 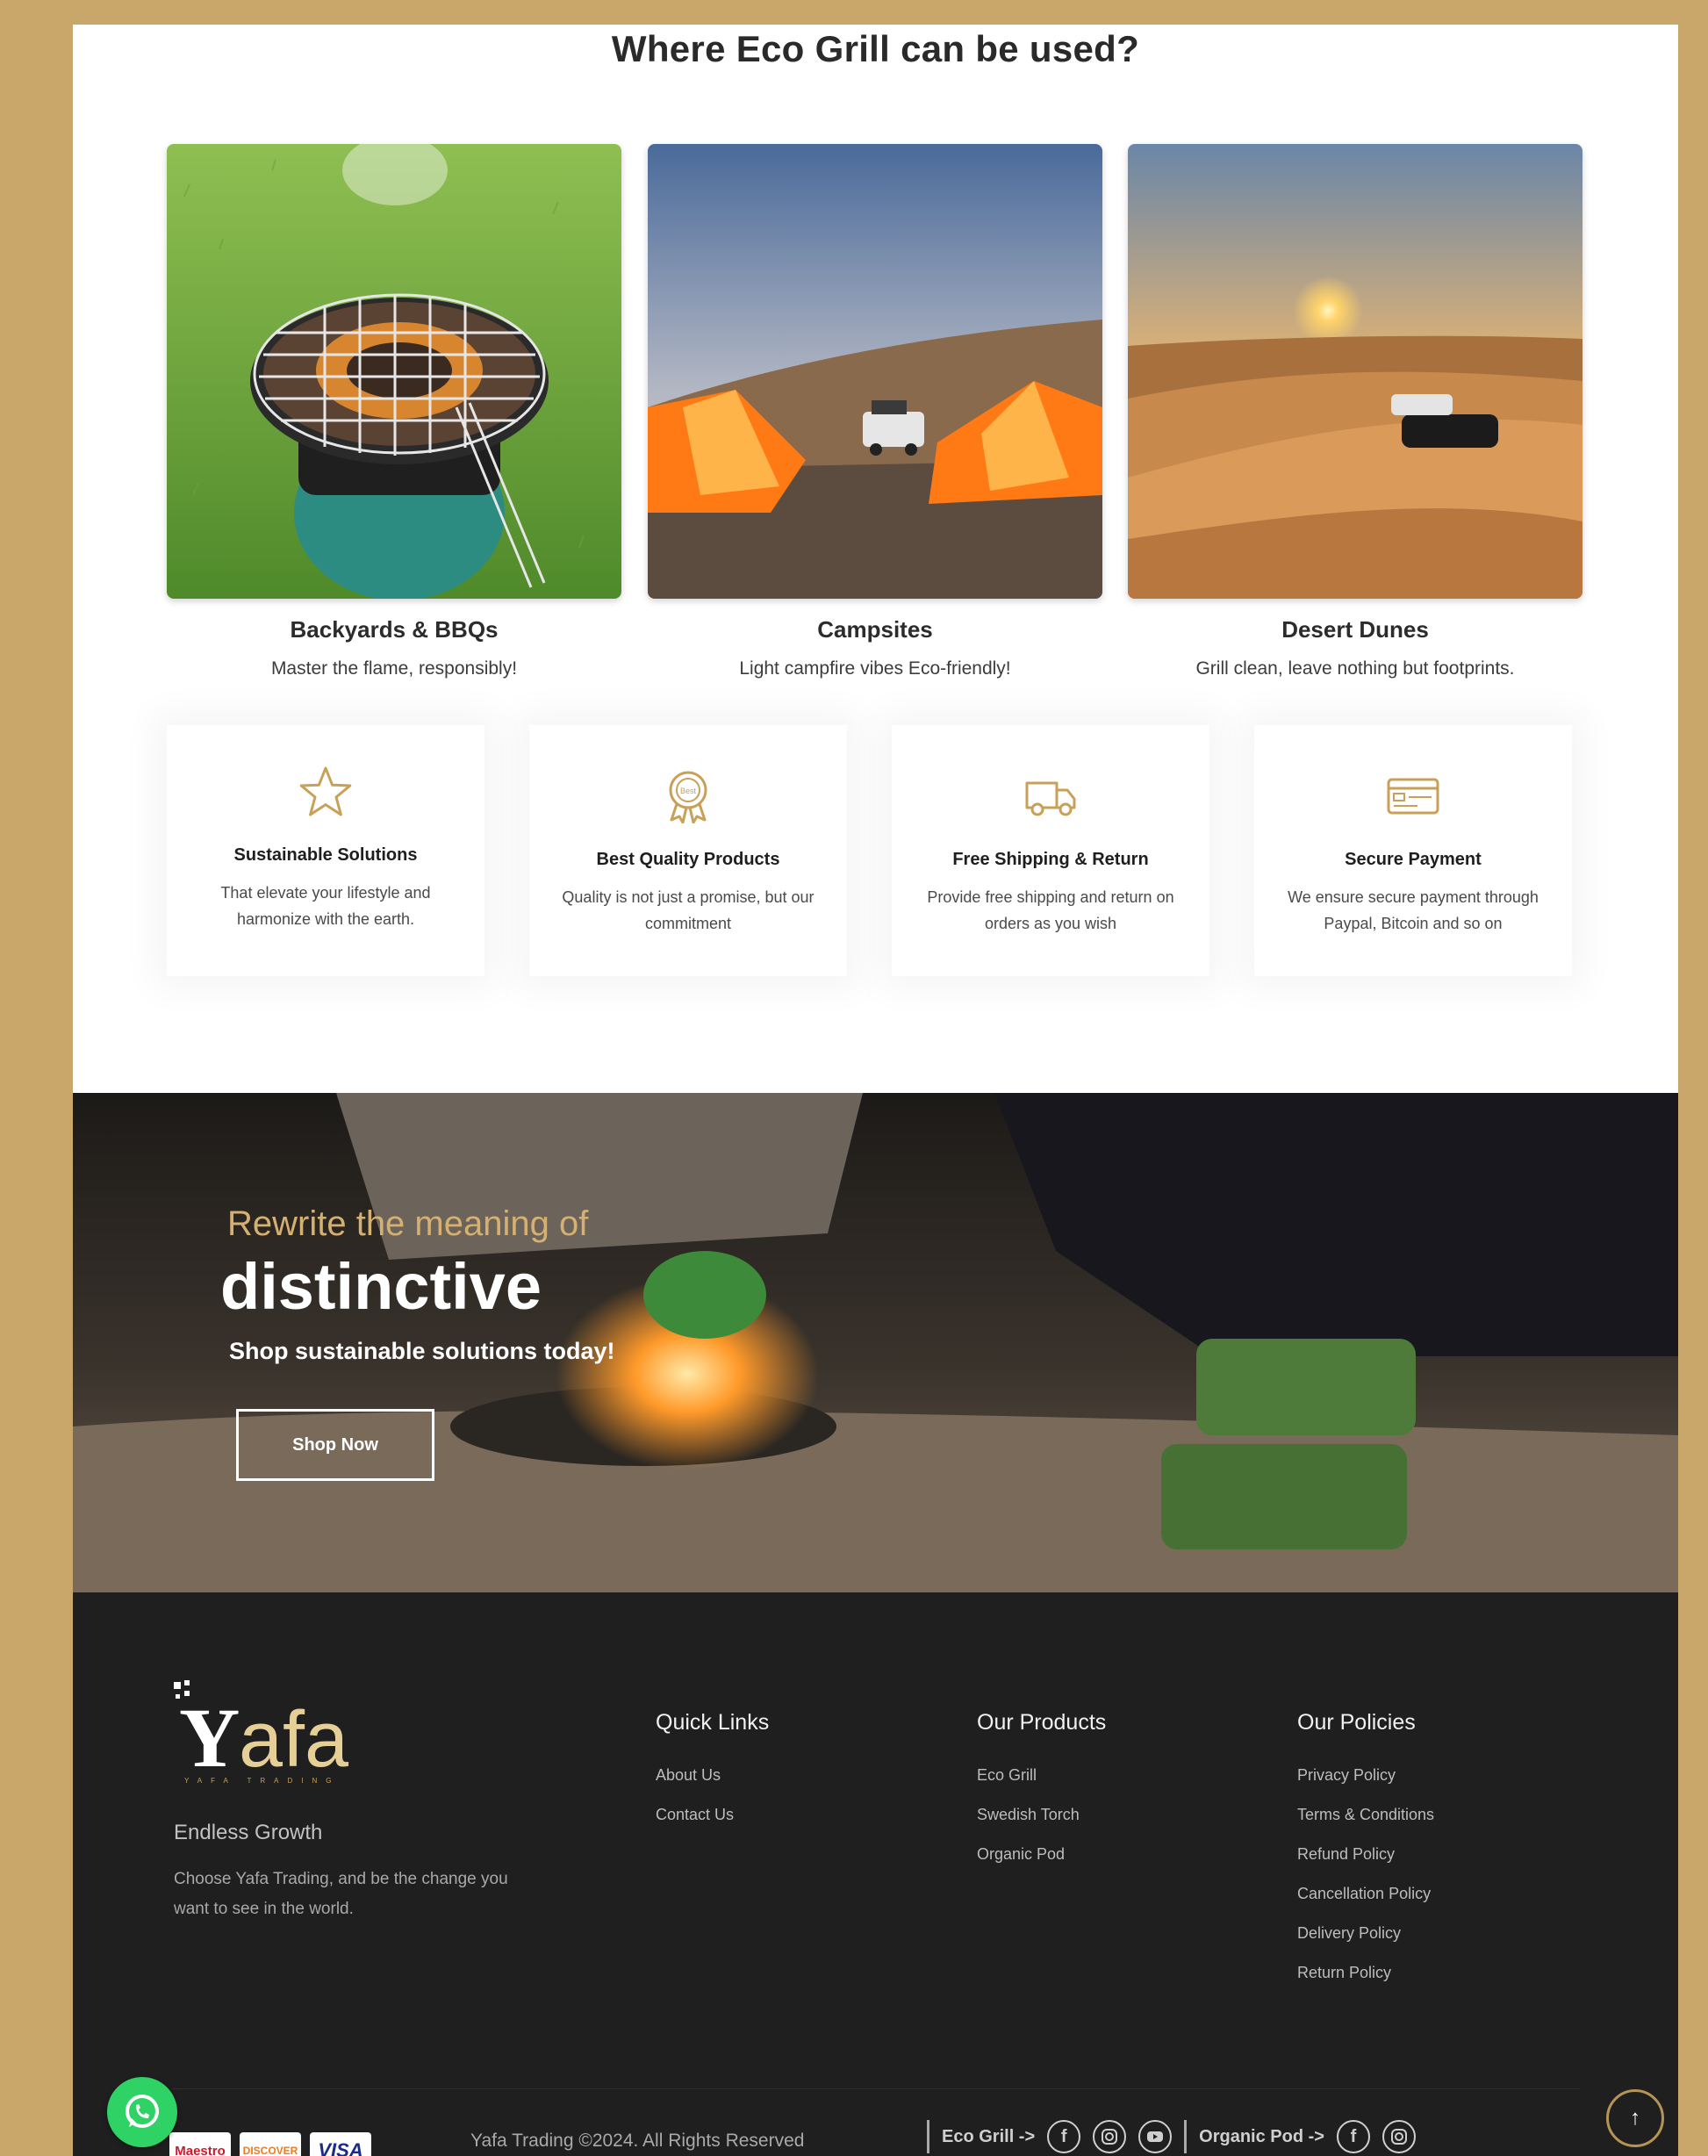 What do you see at coordinates (200, 2144) in the screenshot?
I see `maestro-card-icon: Maestro` at bounding box center [200, 2144].